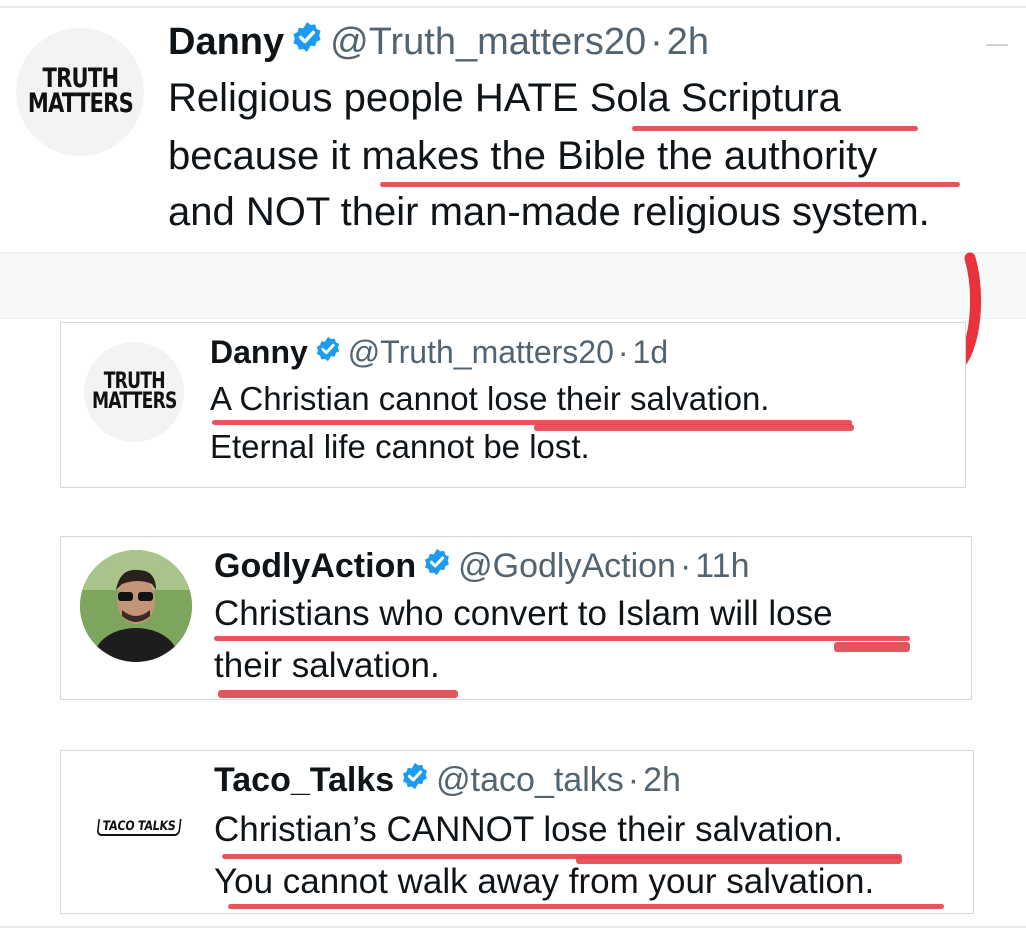 The width and height of the screenshot is (1026, 933). I want to click on tweet-text-line-1: A Christian cannot lose their salvation., so click(490, 398).